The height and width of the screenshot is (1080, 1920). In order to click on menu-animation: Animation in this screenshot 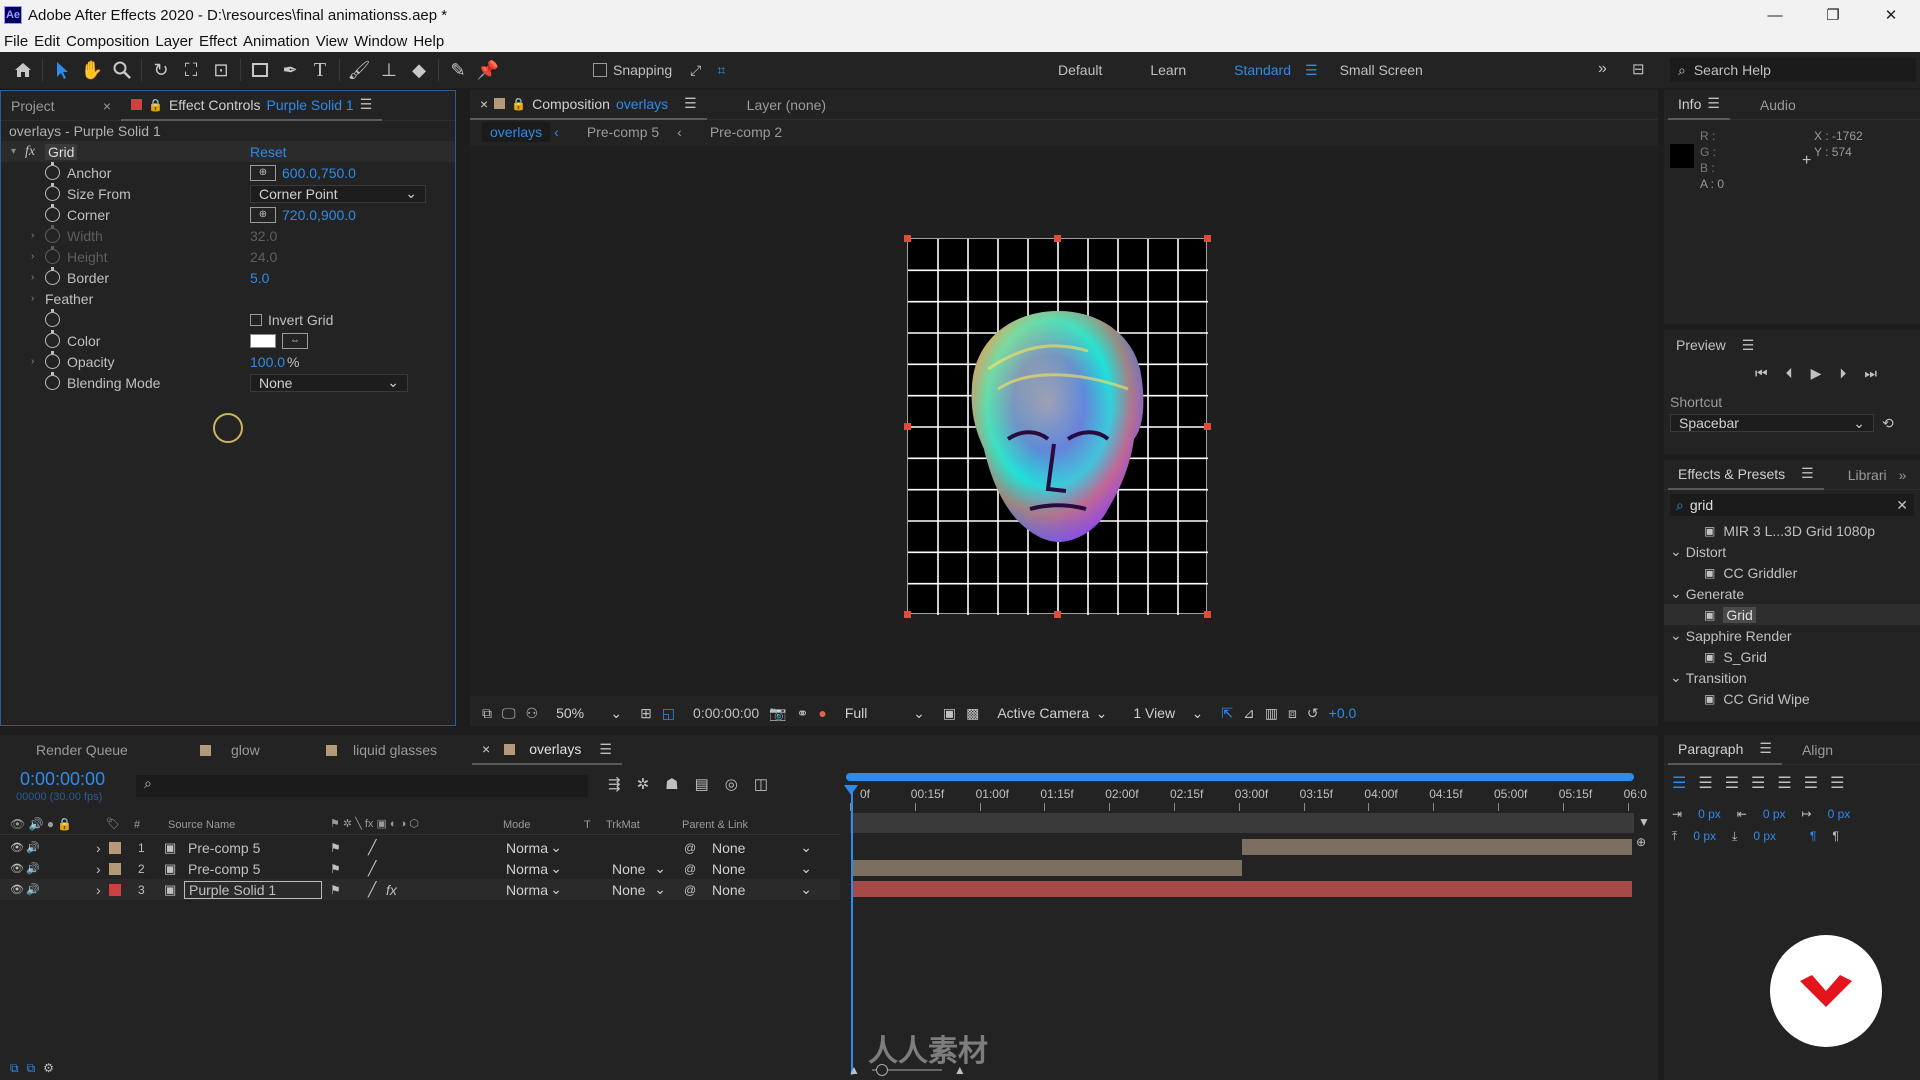, I will do `click(276, 41)`.